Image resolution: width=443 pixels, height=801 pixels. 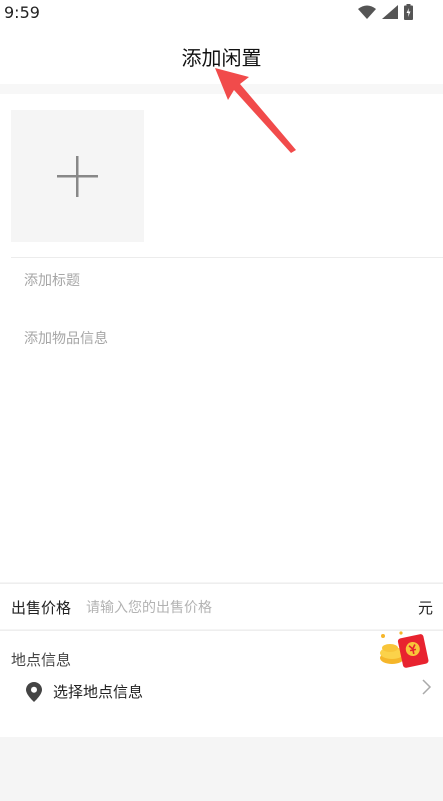 I want to click on chevron-right-icon, so click(x=427, y=687).